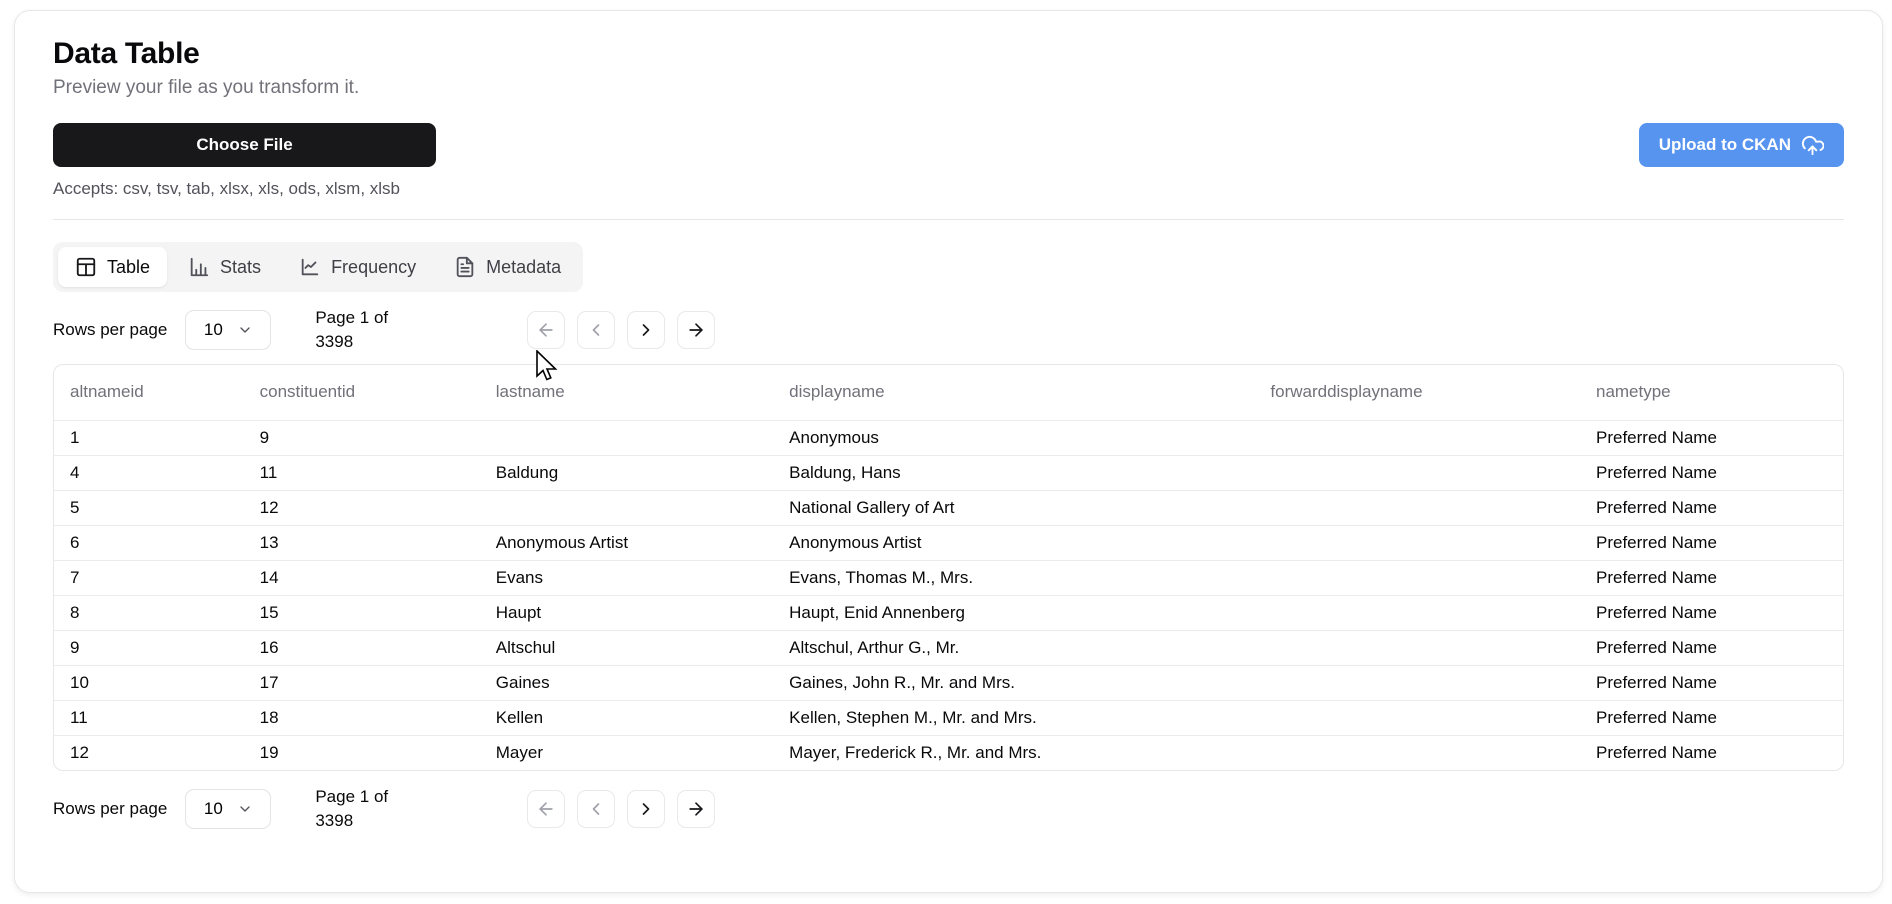 The height and width of the screenshot is (904, 1892). What do you see at coordinates (199, 267) in the screenshot?
I see `bar-chart-icon` at bounding box center [199, 267].